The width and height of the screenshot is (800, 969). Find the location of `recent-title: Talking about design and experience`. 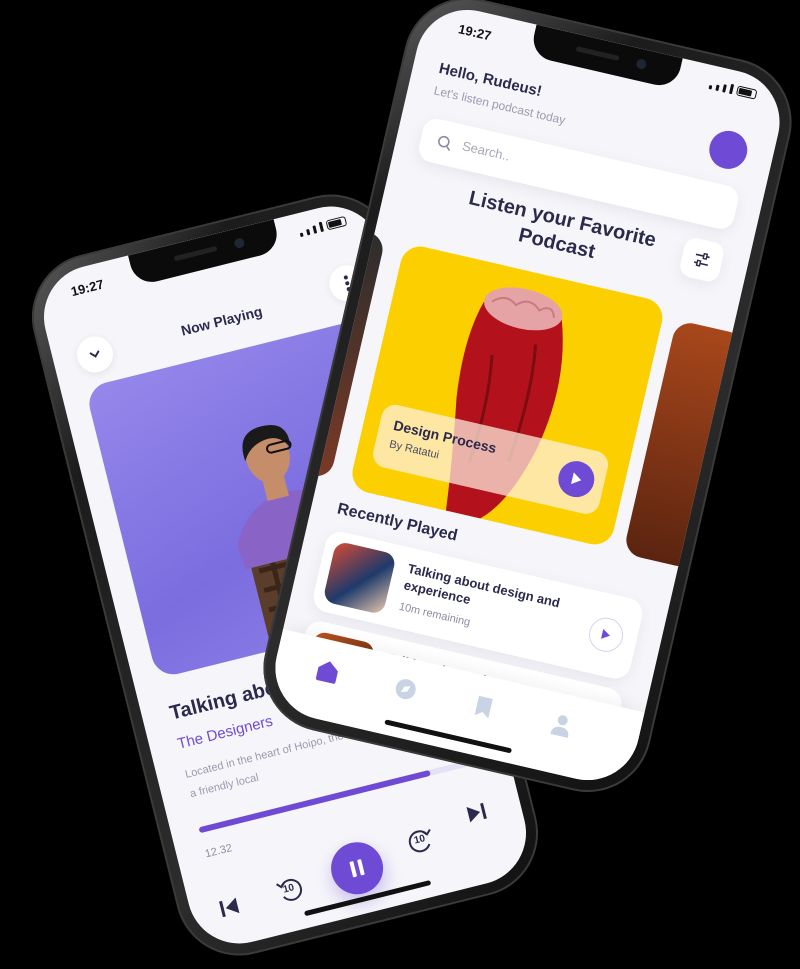

recent-title: Talking about design and experience is located at coordinates (482, 585).